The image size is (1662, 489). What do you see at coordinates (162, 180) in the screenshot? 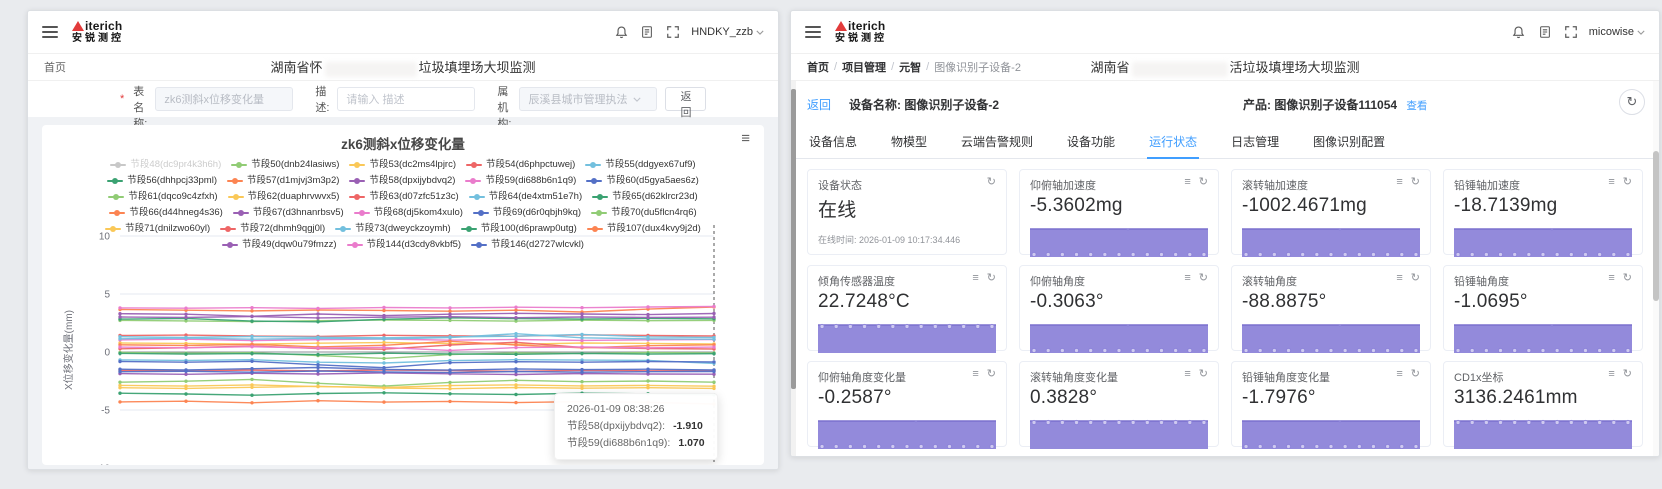
I see `legend-item: 节段56(dhhpcj33pml)` at bounding box center [162, 180].